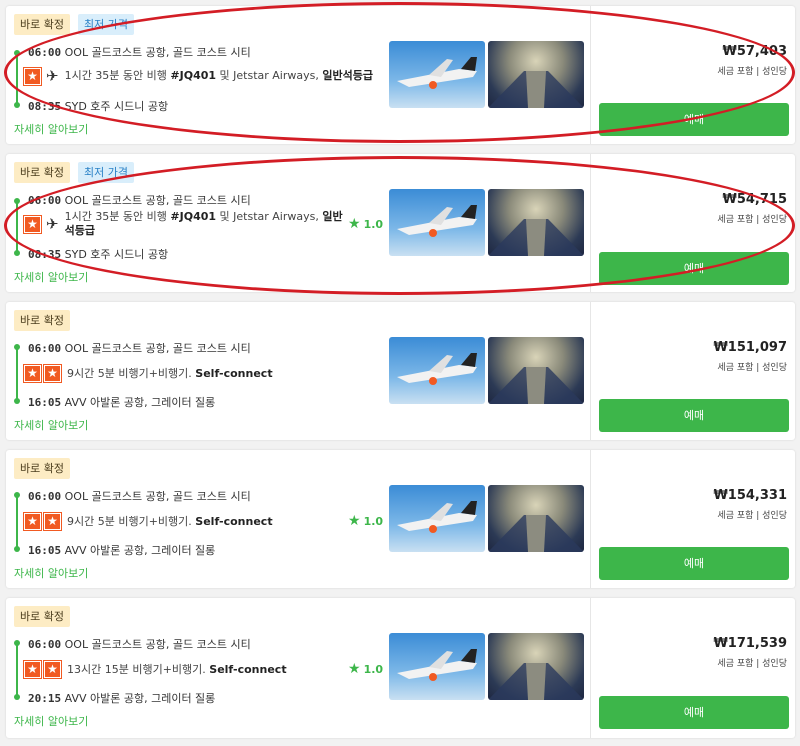 The width and height of the screenshot is (800, 746). What do you see at coordinates (116, 254) in the screenshot?
I see `arrival-place: SYD 호주 시드니 공항` at bounding box center [116, 254].